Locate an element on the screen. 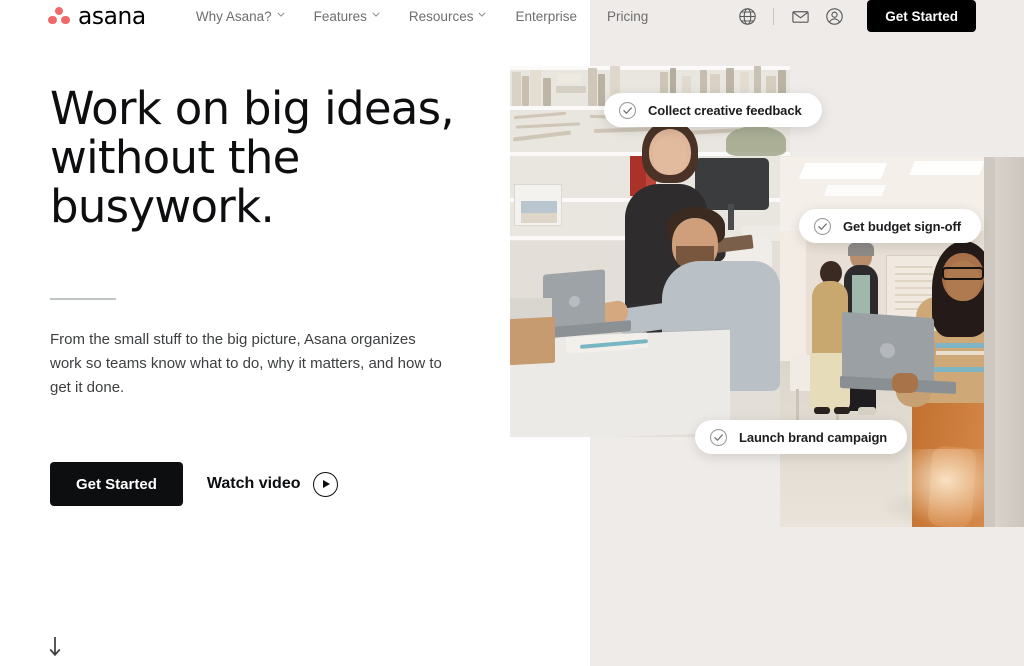 The height and width of the screenshot is (666, 1024). globe-icon is located at coordinates (747, 16).